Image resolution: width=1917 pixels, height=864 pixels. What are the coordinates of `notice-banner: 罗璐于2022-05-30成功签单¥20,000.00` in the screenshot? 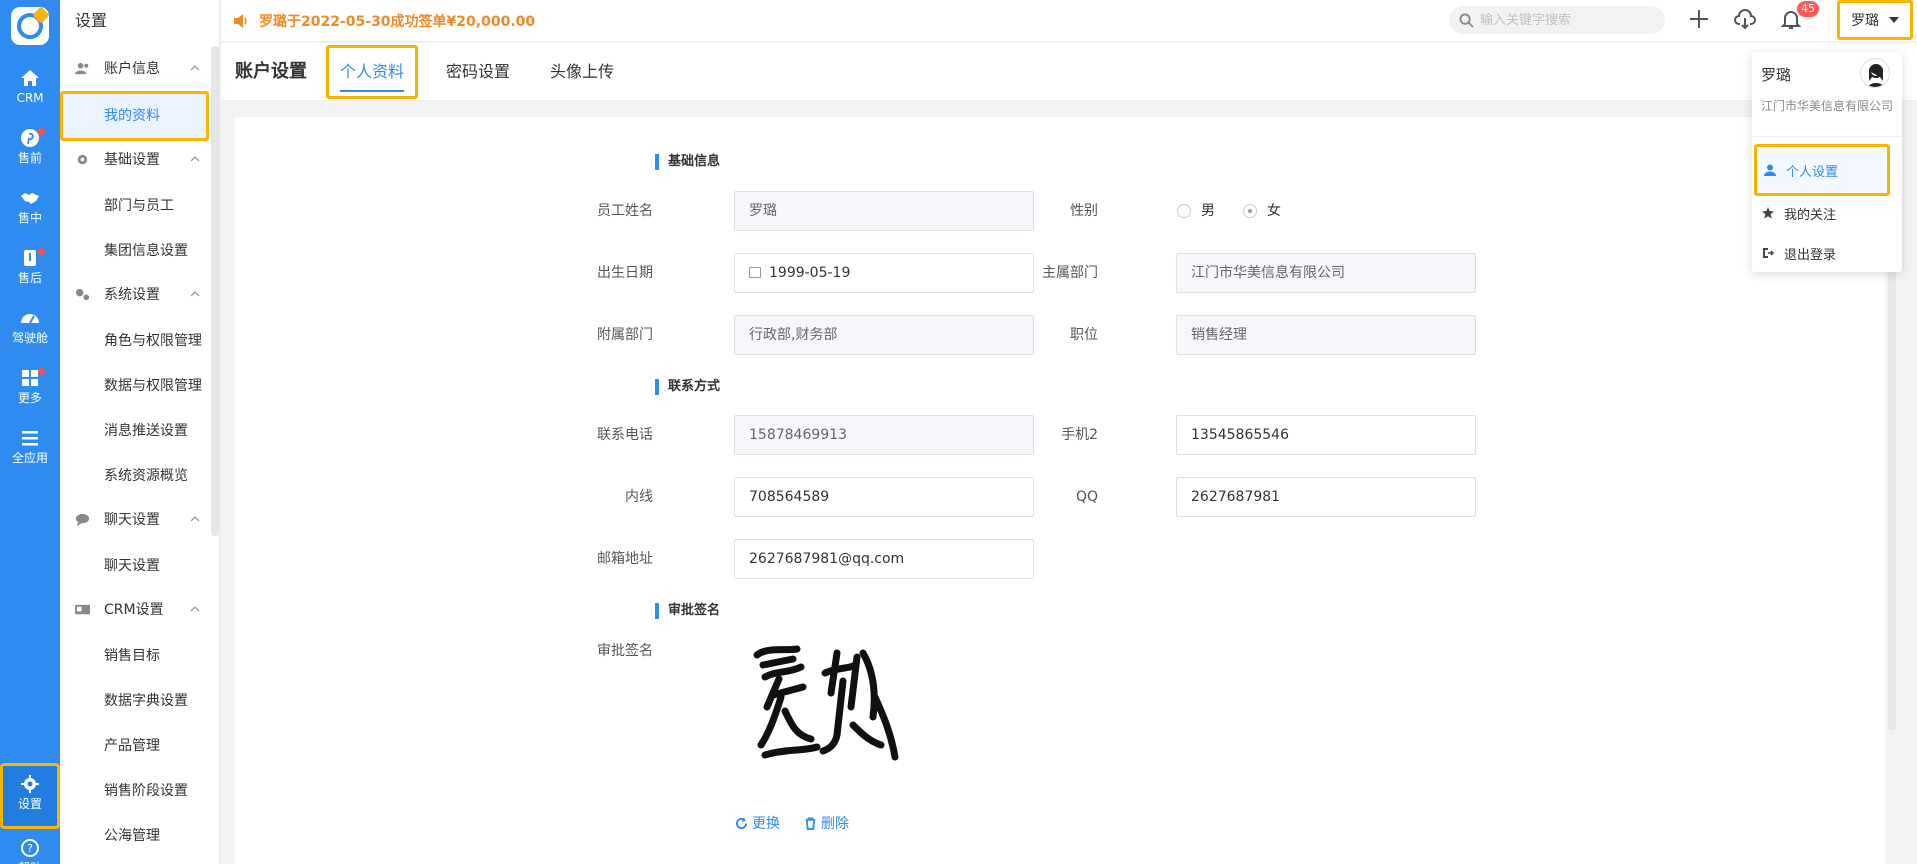 It's located at (384, 21).